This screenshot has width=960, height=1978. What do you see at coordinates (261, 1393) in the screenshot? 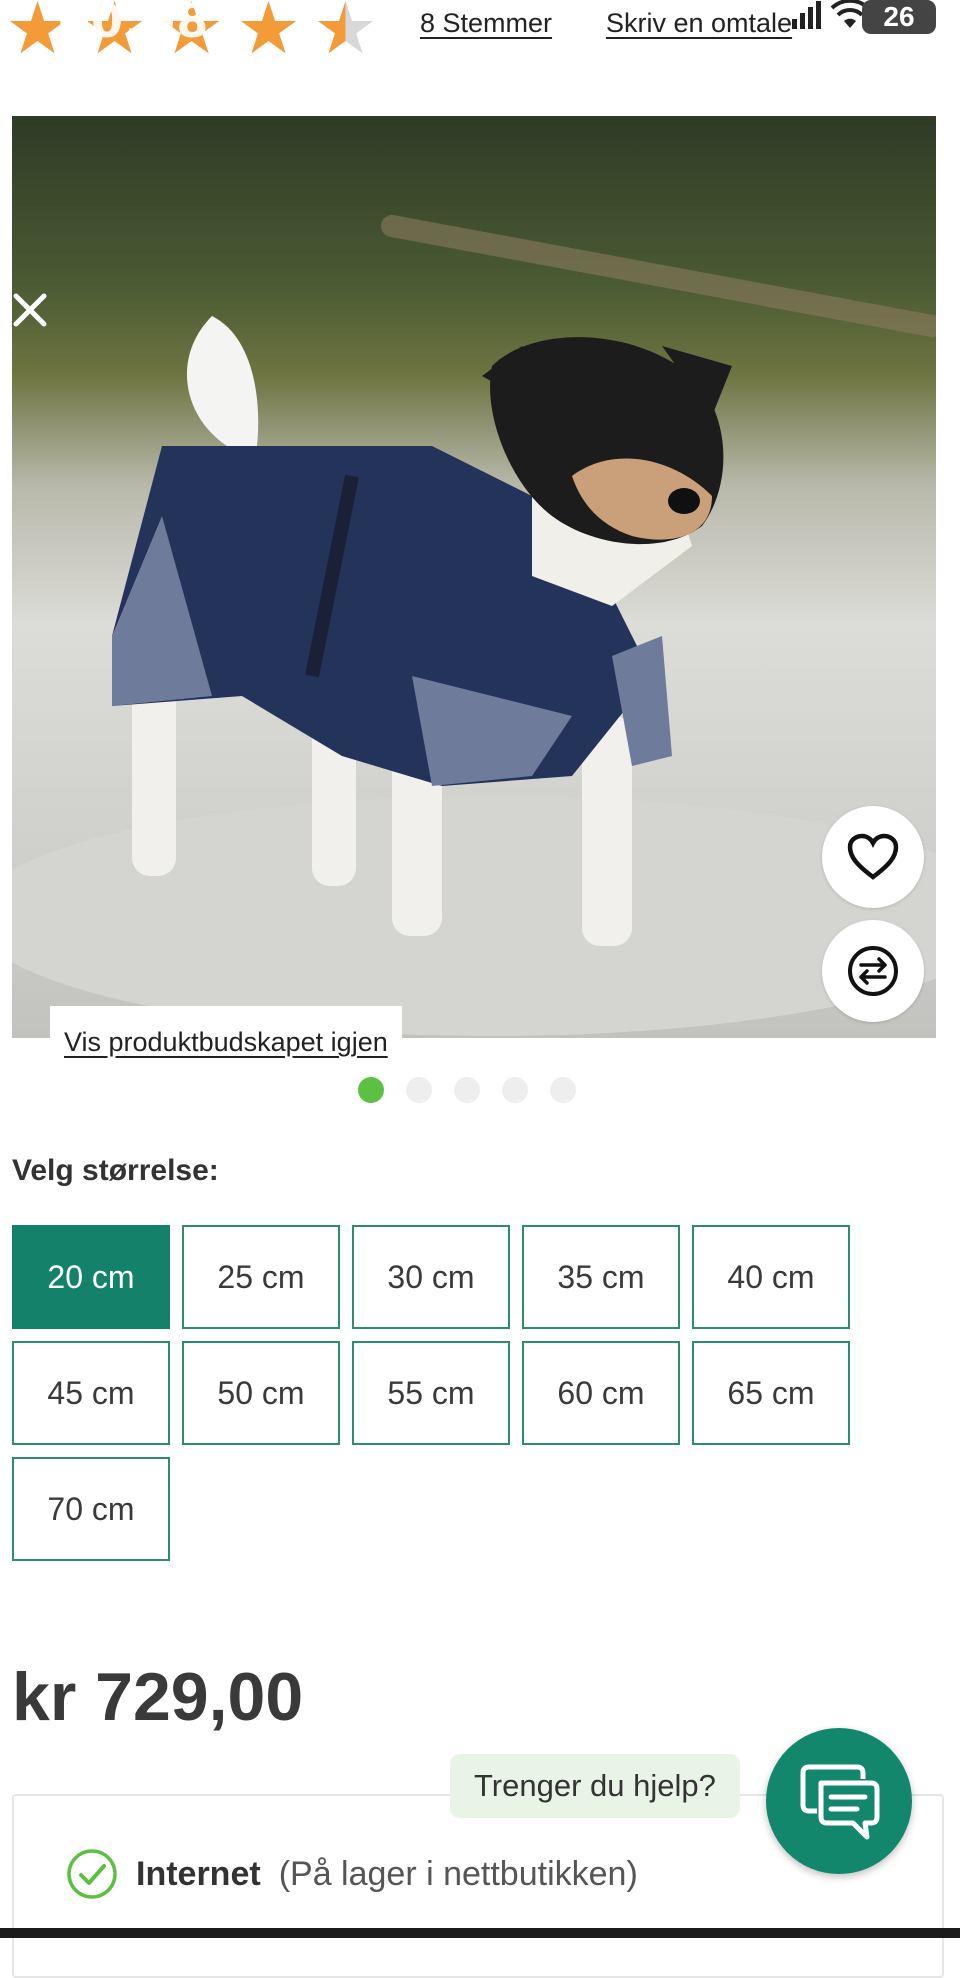
I see `size-option: 50 cm` at bounding box center [261, 1393].